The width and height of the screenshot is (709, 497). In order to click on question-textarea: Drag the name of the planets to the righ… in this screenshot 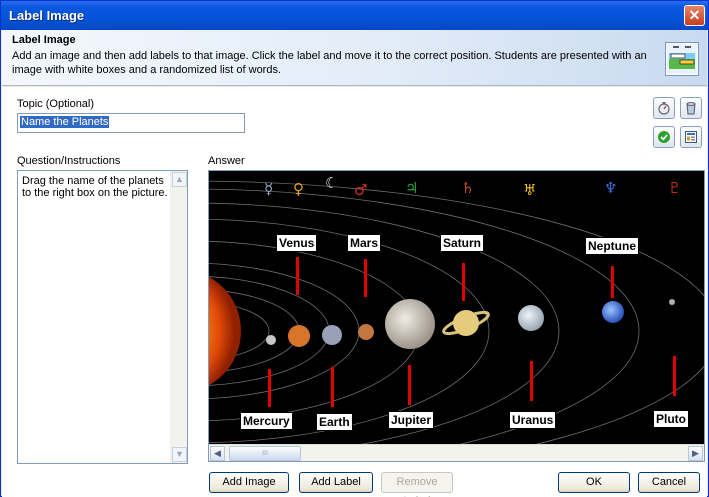, I will do `click(102, 317)`.